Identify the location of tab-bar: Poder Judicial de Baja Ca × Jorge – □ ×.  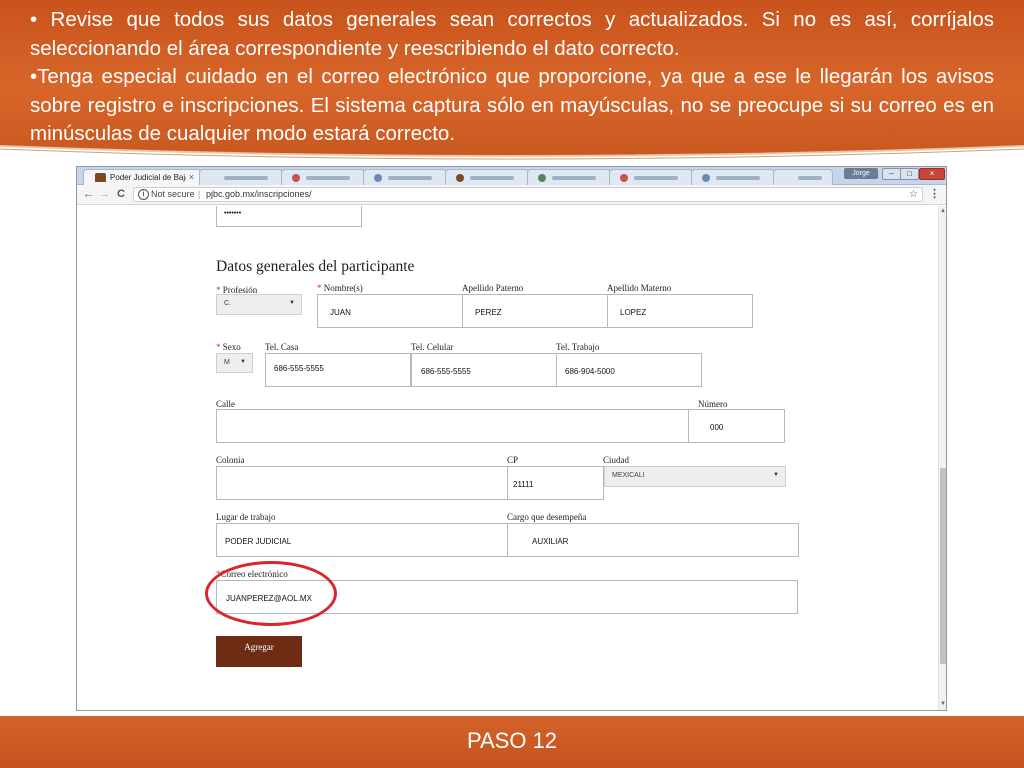
(511, 176).